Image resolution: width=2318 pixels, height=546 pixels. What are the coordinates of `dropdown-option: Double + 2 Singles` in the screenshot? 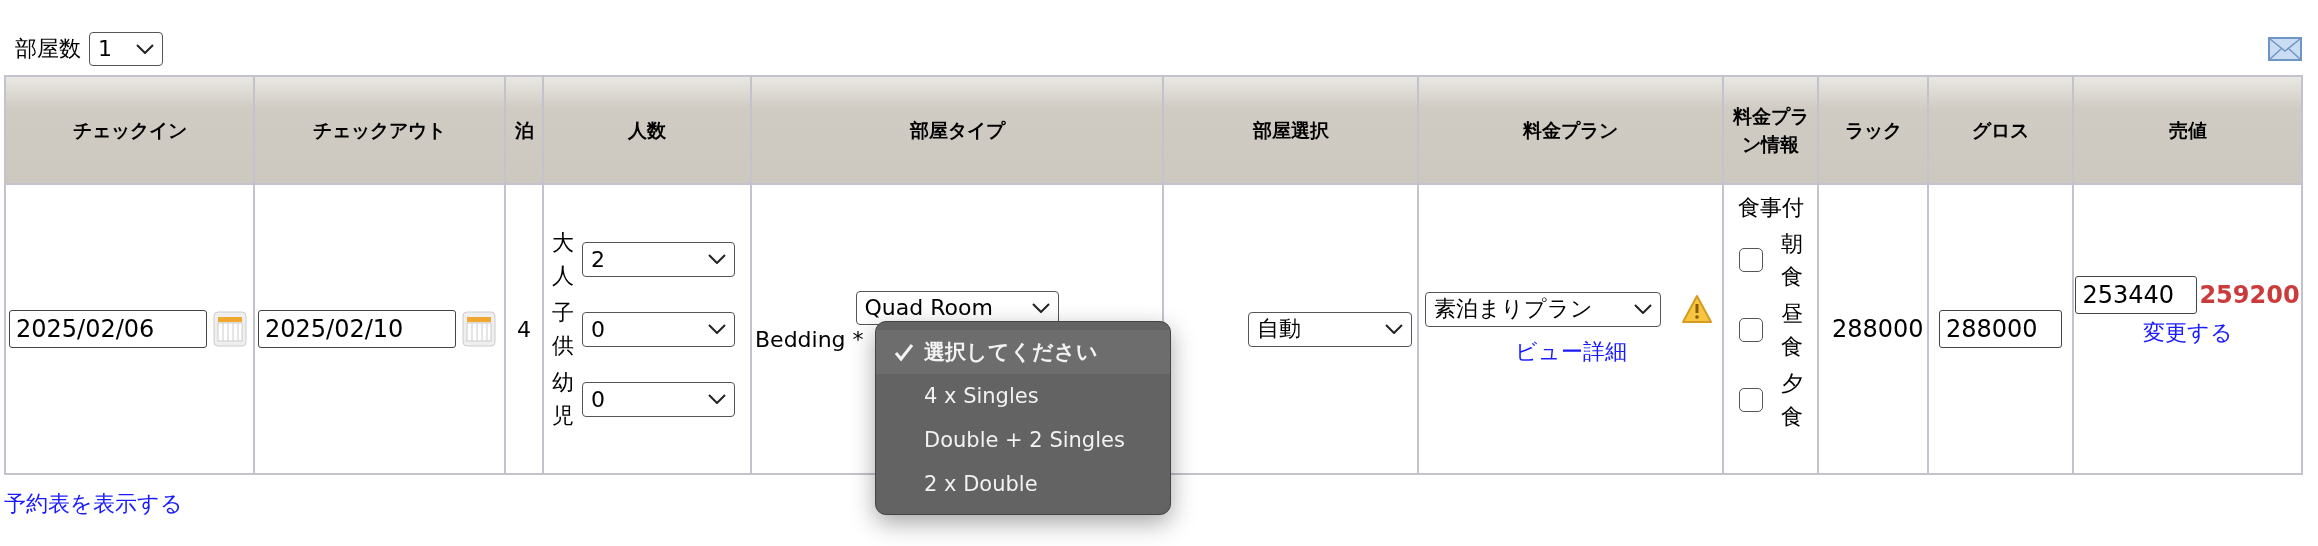 It's located at (1023, 439).